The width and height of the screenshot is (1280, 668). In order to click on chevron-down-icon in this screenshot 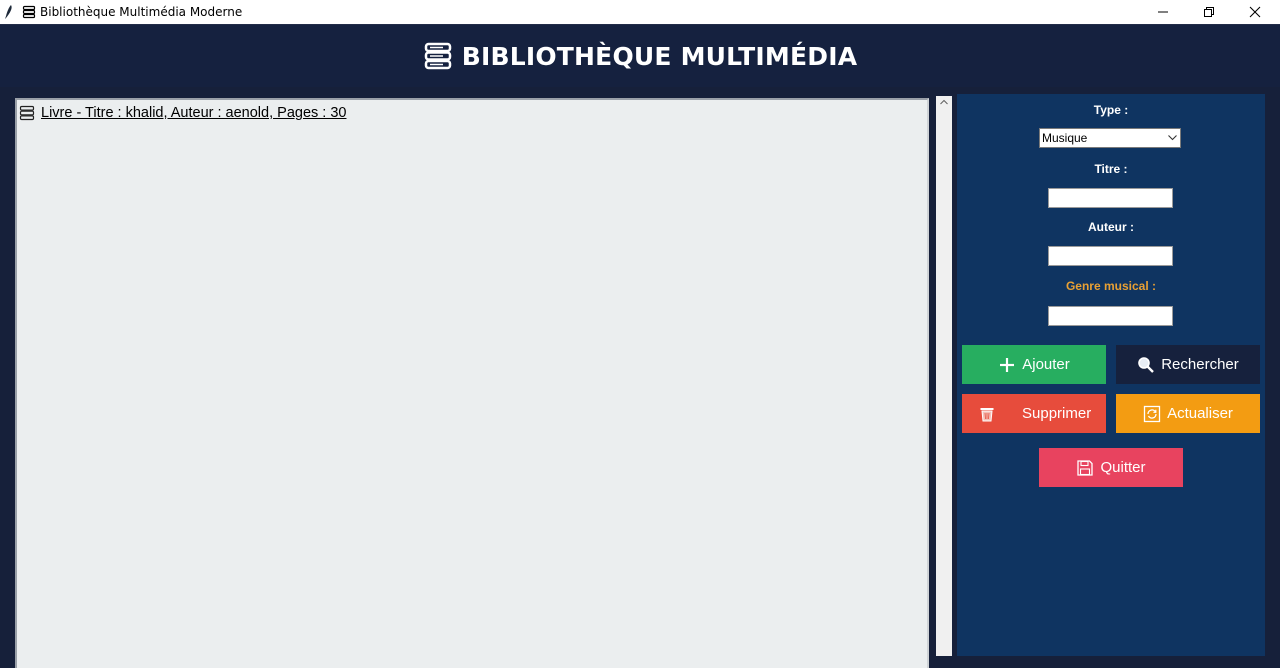, I will do `click(1172, 138)`.